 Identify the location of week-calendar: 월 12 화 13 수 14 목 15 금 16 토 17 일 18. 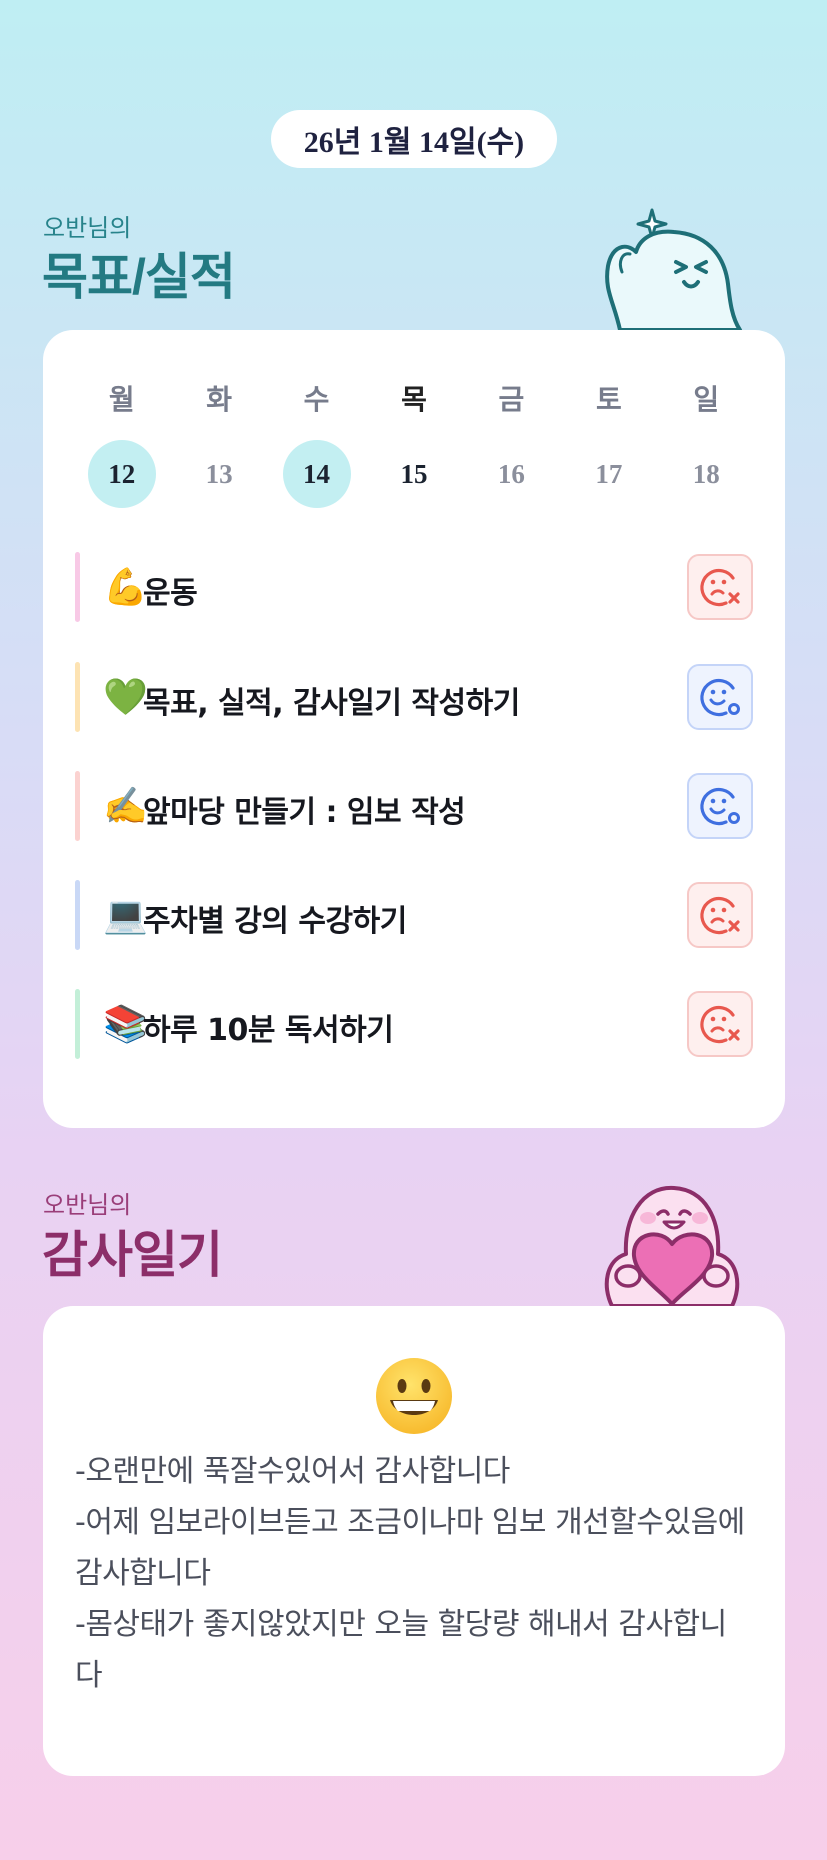
(414, 443).